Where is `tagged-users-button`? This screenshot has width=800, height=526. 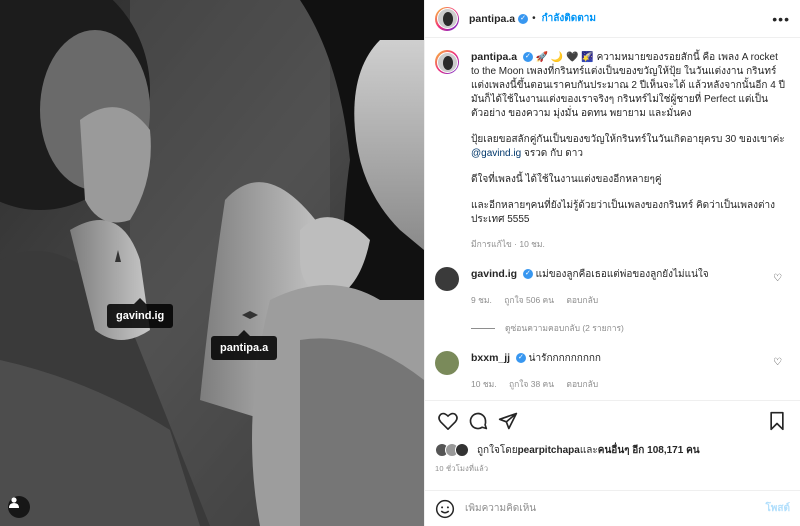
tagged-users-button is located at coordinates (19, 507).